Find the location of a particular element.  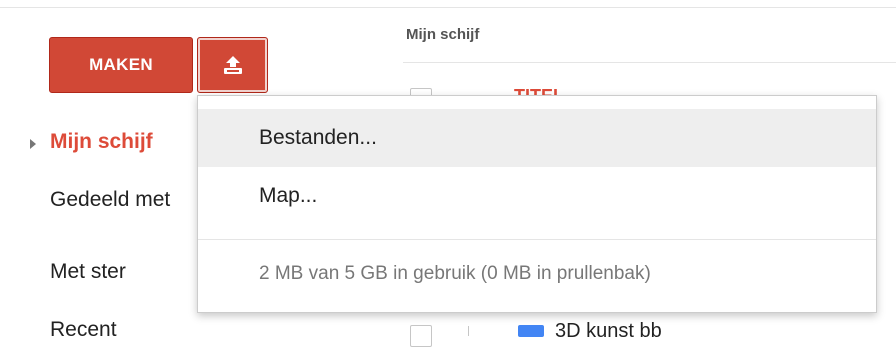

sidebar-item-met-ster: Met ster is located at coordinates (88, 272).